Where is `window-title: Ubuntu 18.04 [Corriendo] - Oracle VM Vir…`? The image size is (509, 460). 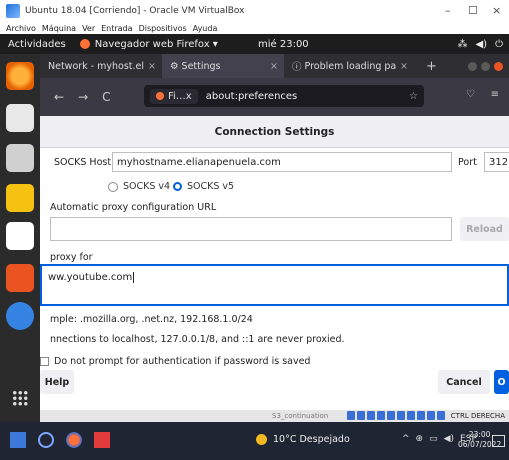 window-title: Ubuntu 18.04 [Corriendo] - Oracle VM Vir… is located at coordinates (135, 11).